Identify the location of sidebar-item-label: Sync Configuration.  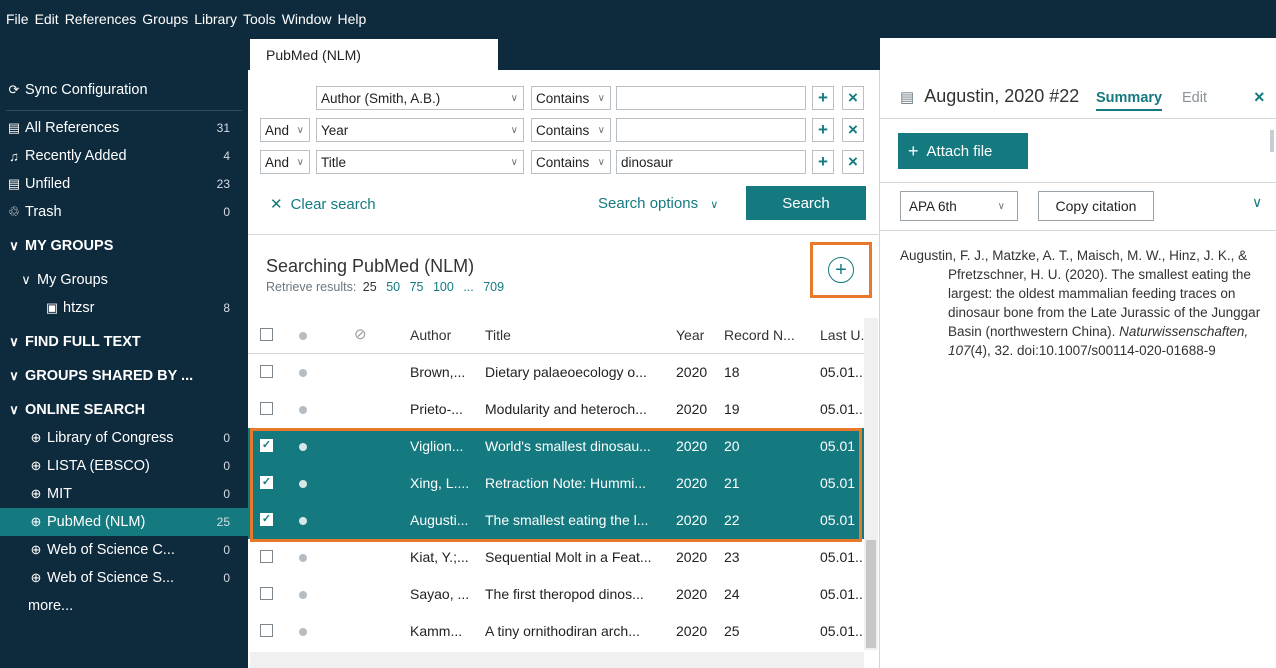
(86, 90).